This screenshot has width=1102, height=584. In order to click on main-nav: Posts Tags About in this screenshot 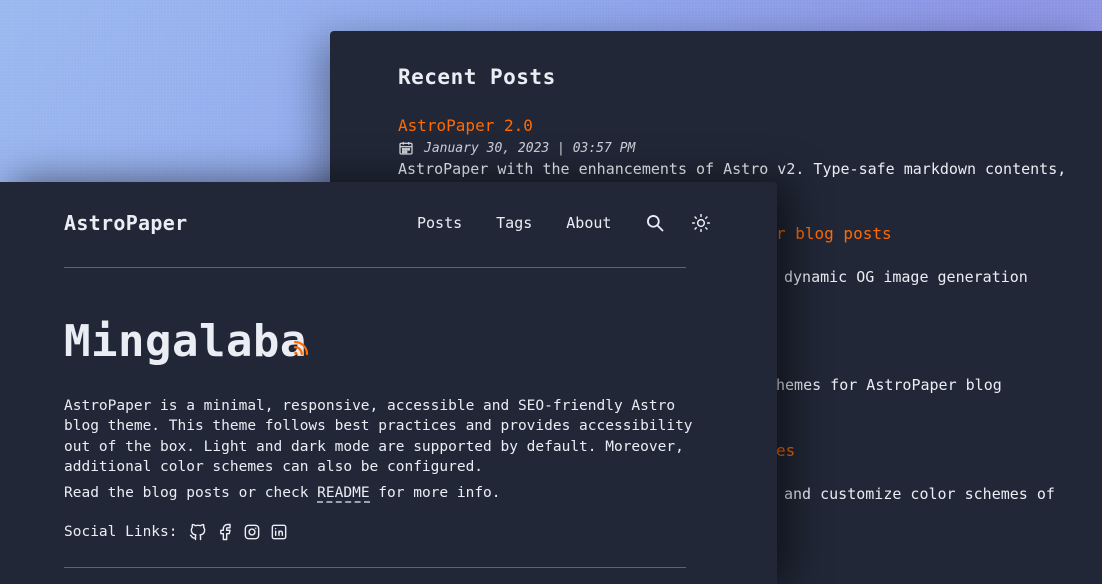, I will do `click(564, 223)`.